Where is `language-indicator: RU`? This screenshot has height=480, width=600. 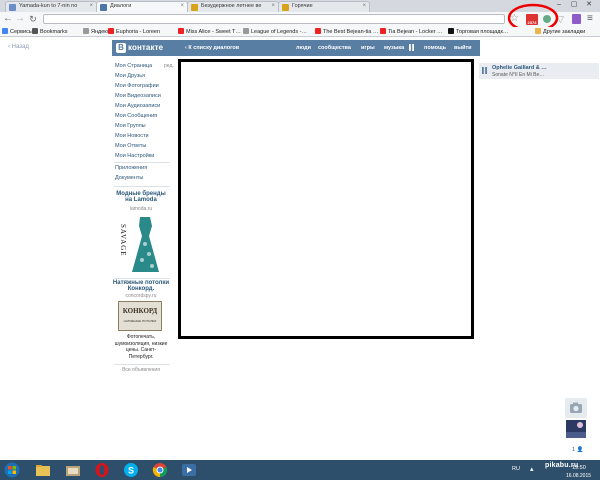 language-indicator: RU is located at coordinates (516, 469).